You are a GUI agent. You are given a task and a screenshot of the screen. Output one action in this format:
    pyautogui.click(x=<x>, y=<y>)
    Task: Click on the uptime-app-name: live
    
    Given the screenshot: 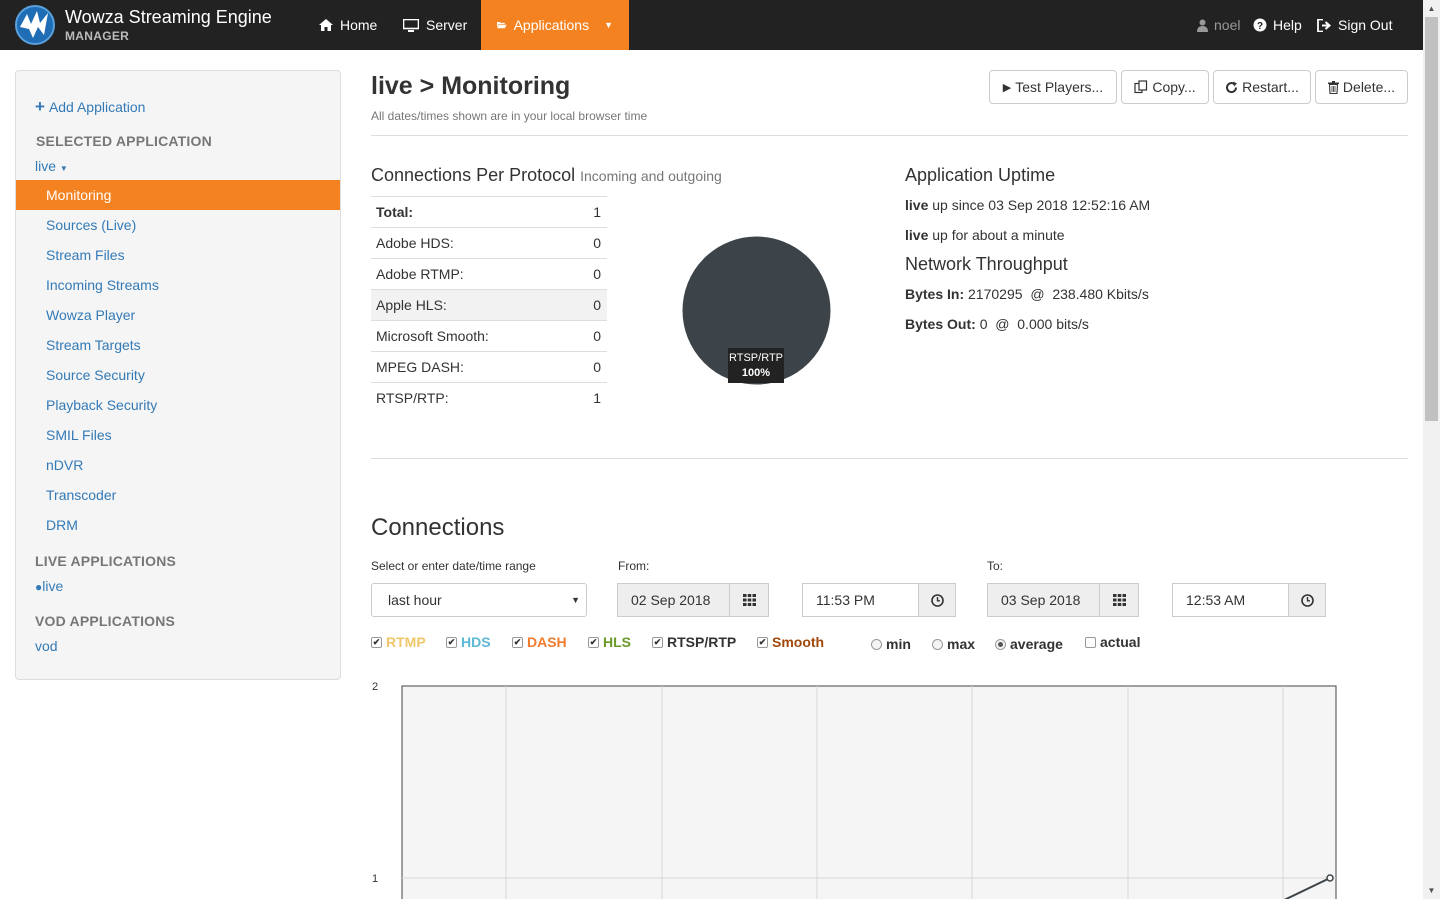 What is the action you would take?
    pyautogui.click(x=917, y=205)
    